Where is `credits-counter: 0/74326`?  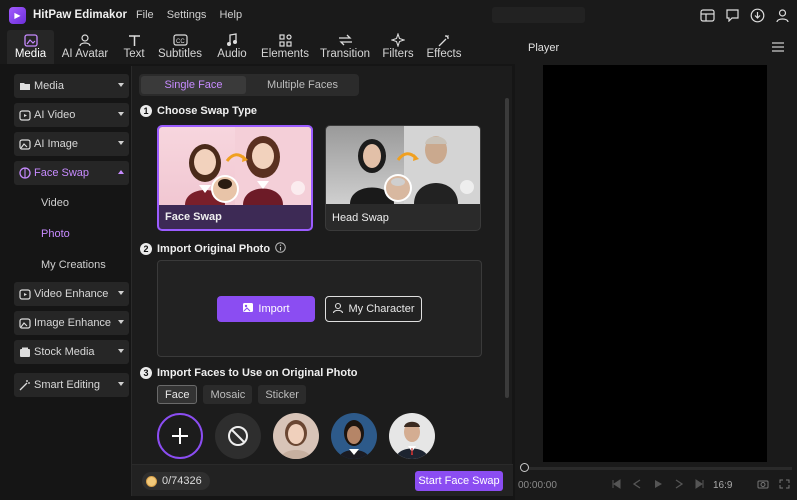
credits-counter: 0/74326 is located at coordinates (176, 481).